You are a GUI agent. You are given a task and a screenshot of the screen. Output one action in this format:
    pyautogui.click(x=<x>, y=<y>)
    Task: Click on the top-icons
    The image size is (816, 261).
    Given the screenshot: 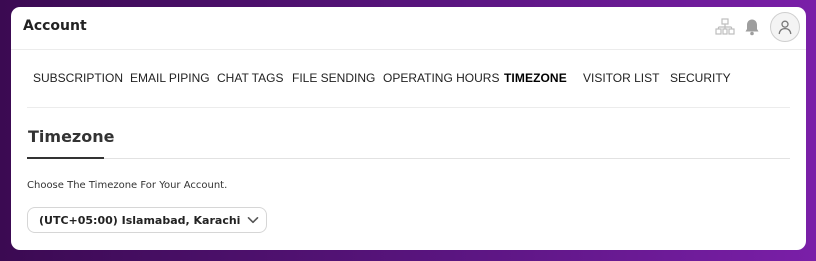 What is the action you would take?
    pyautogui.click(x=757, y=27)
    